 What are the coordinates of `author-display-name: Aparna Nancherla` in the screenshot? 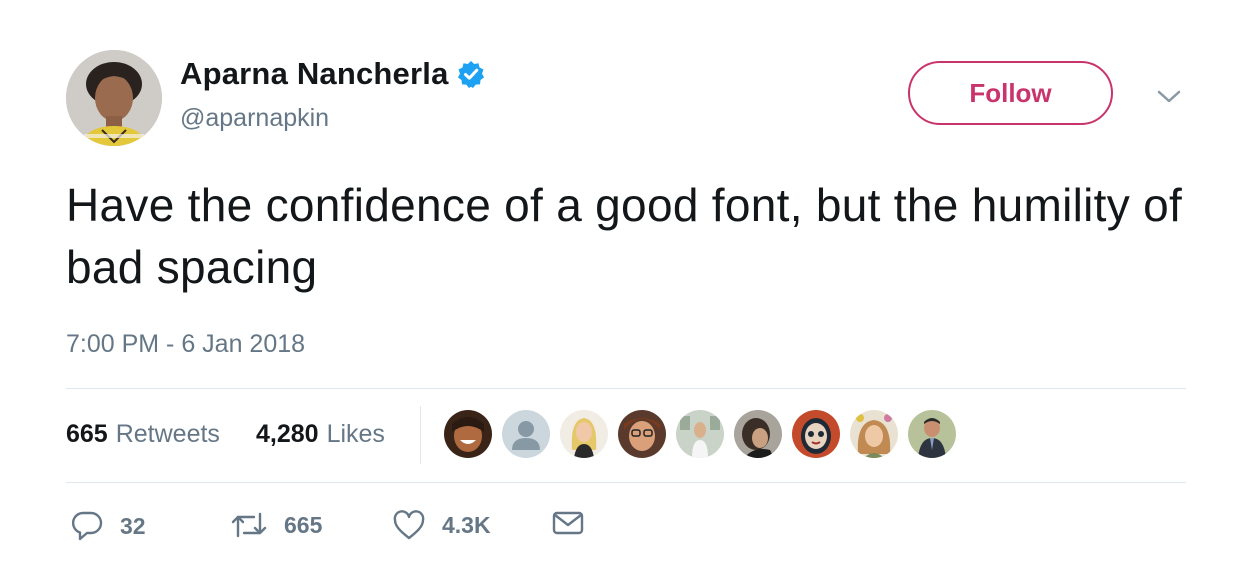 It's located at (314, 74).